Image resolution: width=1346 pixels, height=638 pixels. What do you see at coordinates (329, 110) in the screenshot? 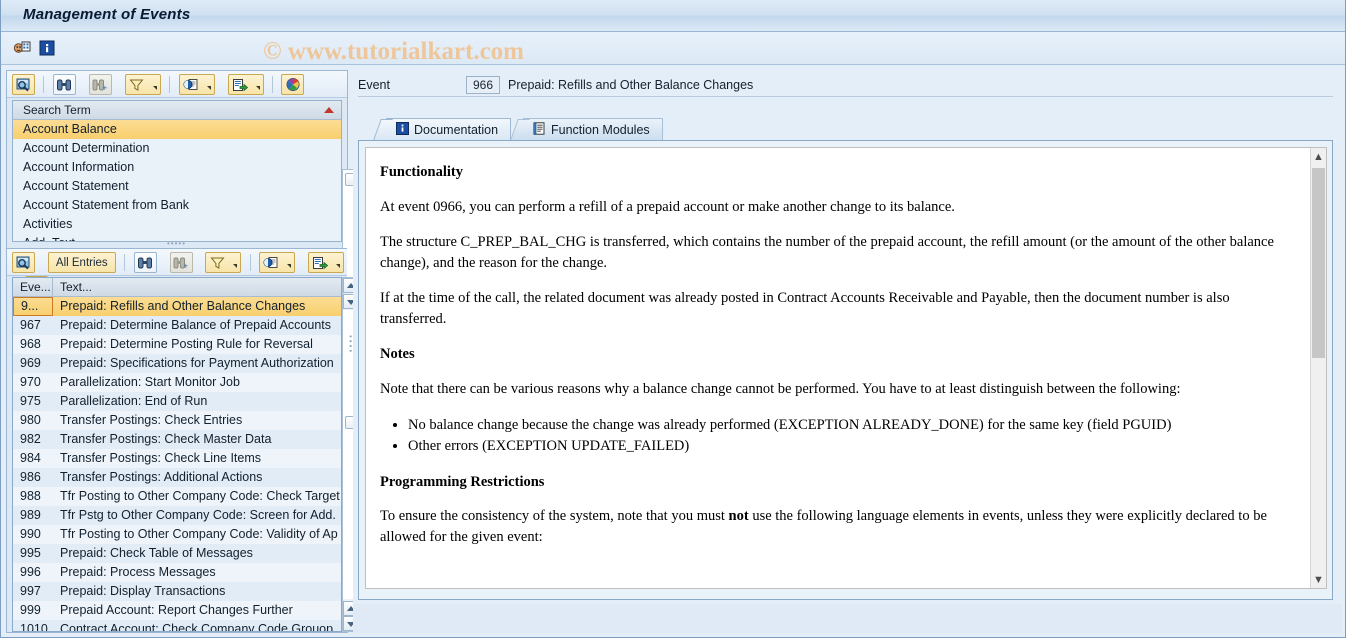
I see `sort-ascending-icon` at bounding box center [329, 110].